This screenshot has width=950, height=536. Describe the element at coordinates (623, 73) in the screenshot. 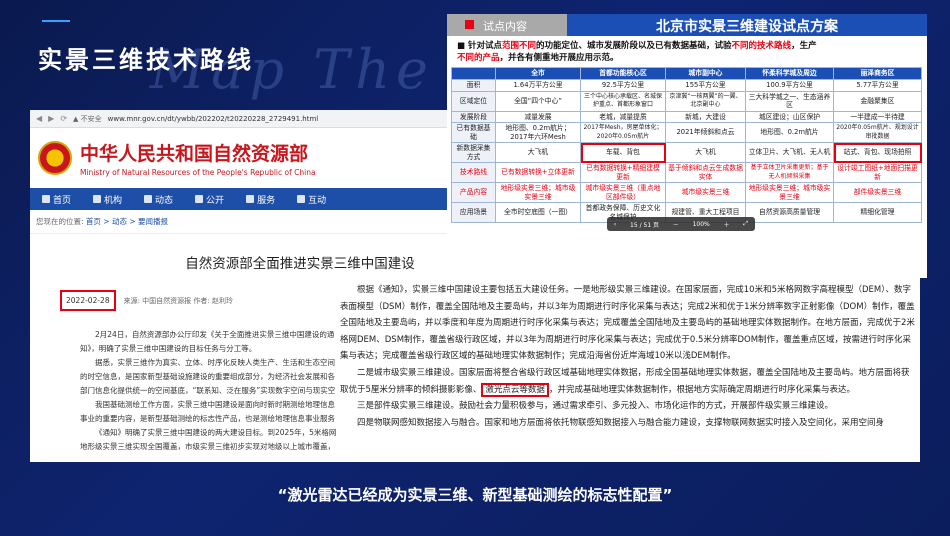

I see `column-header: 首都功能核心区` at that location.